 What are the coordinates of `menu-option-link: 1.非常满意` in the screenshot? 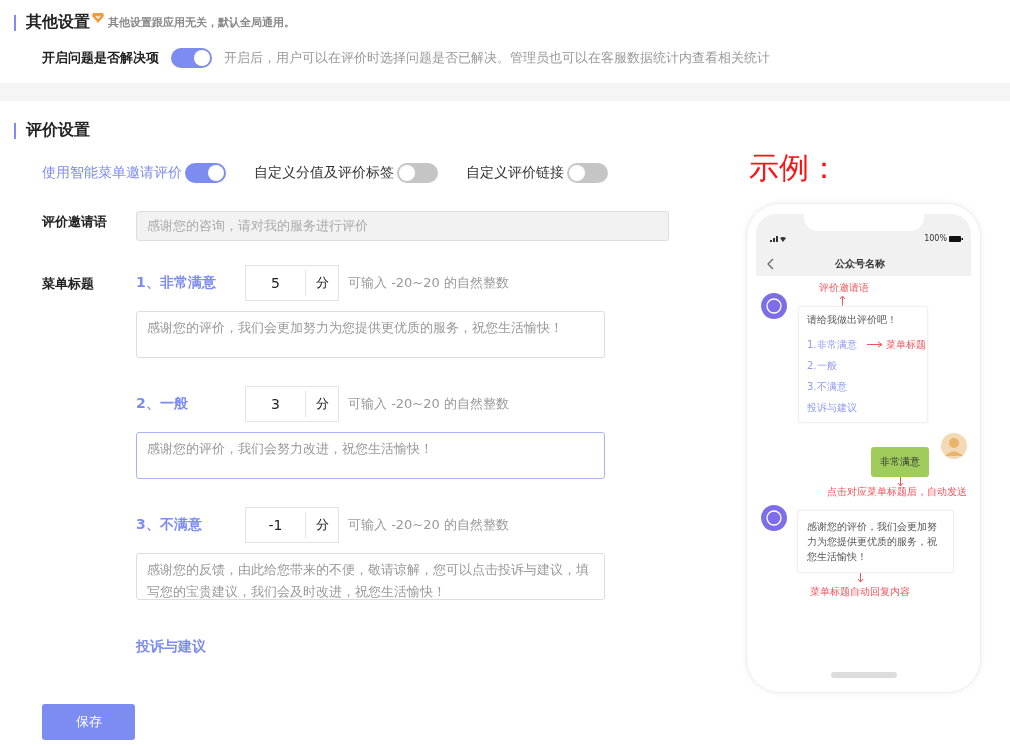 It's located at (832, 344).